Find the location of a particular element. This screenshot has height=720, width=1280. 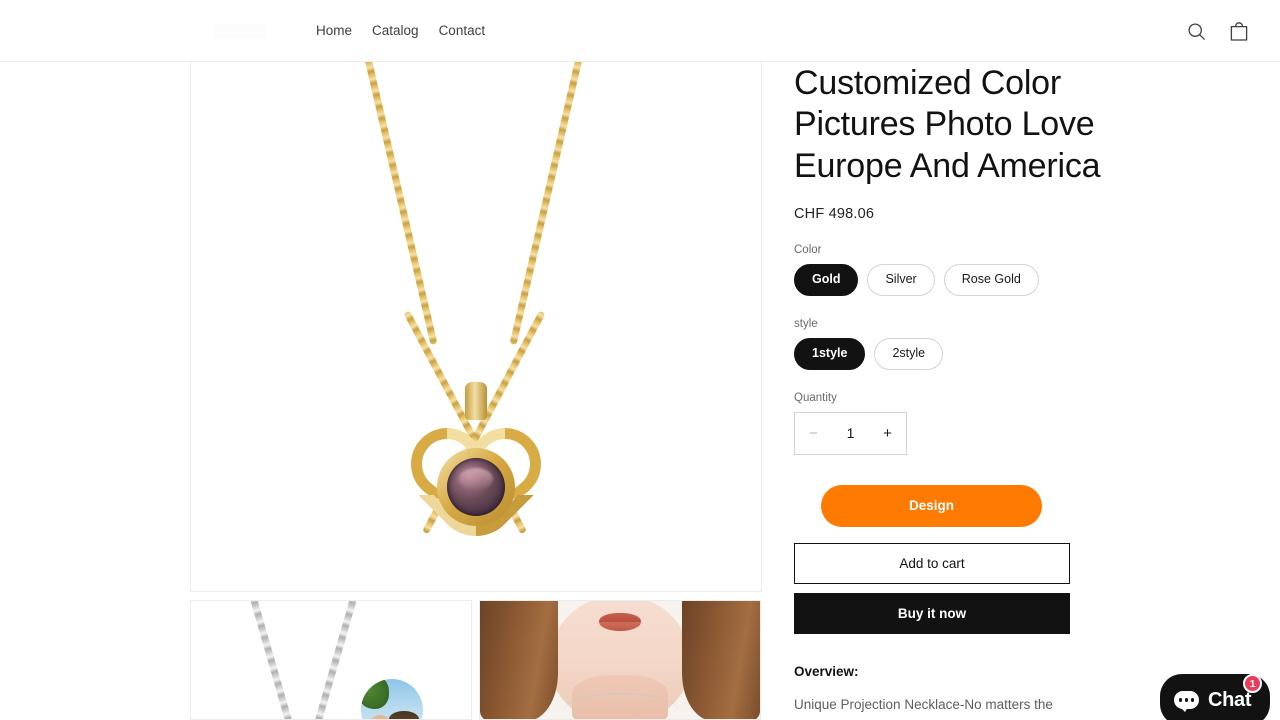

style-option-2style: 2style is located at coordinates (909, 354).